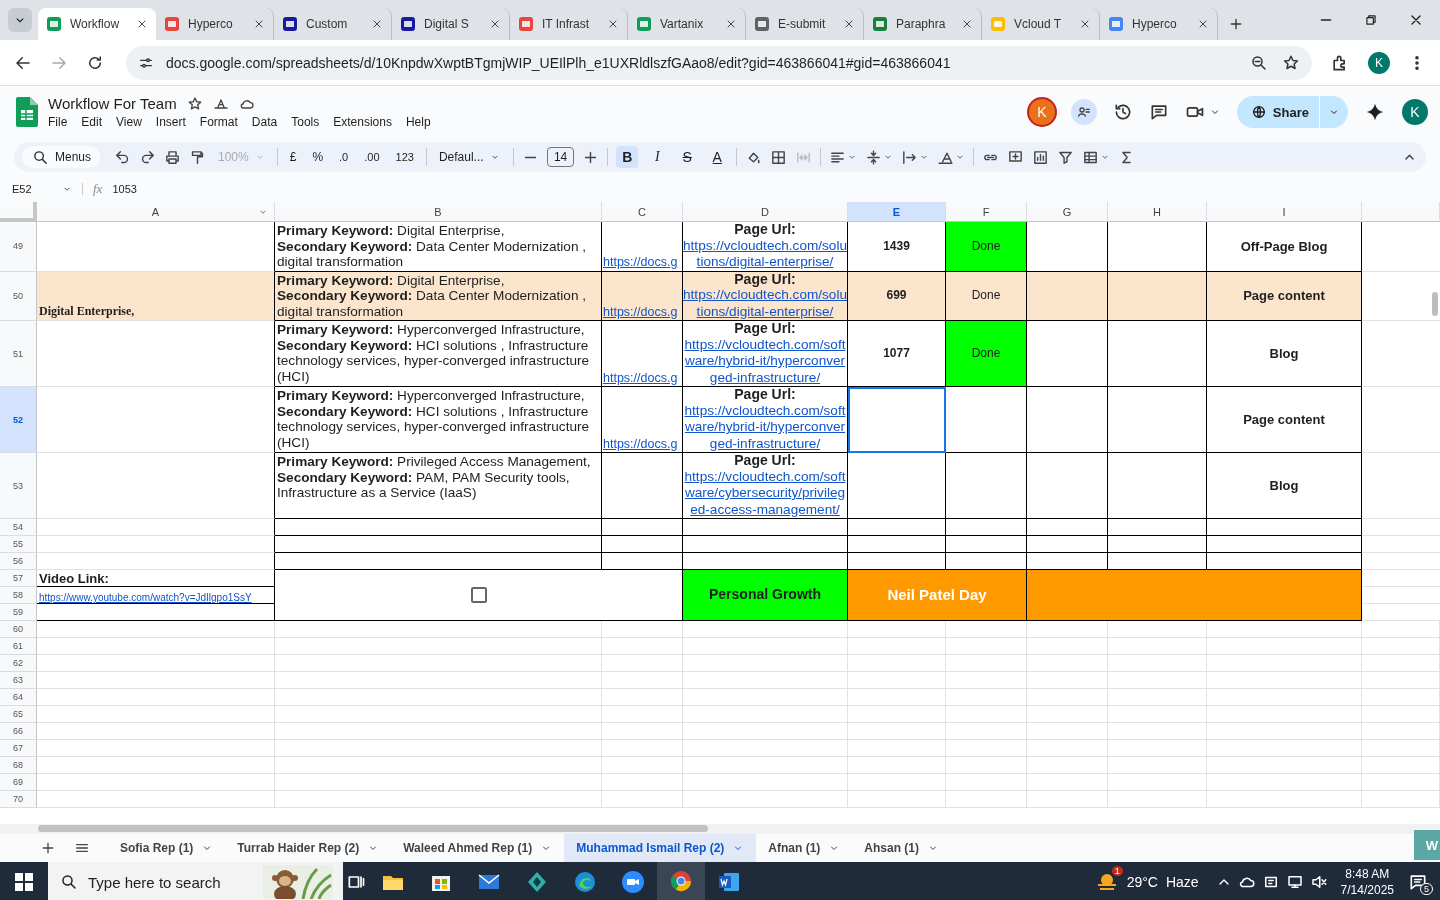  What do you see at coordinates (318, 157) in the screenshot?
I see `percent-button: %` at bounding box center [318, 157].